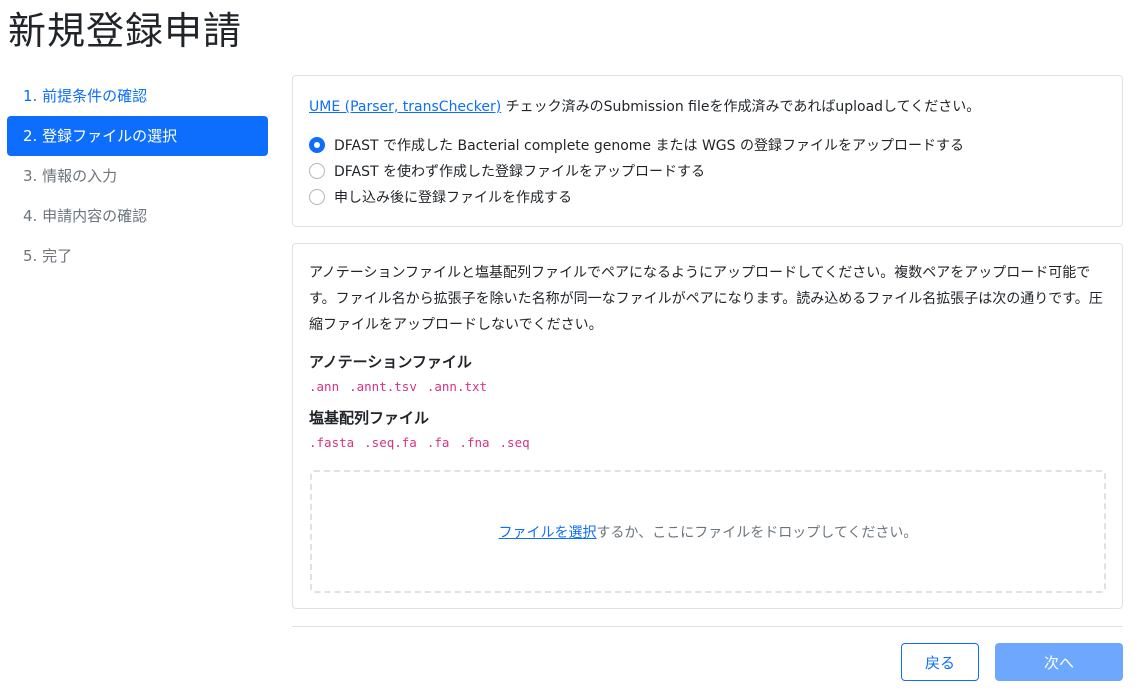 Image resolution: width=1147 pixels, height=694 pixels. I want to click on annotation-extensions: .ann .annt.tsv .ann.txt, so click(403, 386).